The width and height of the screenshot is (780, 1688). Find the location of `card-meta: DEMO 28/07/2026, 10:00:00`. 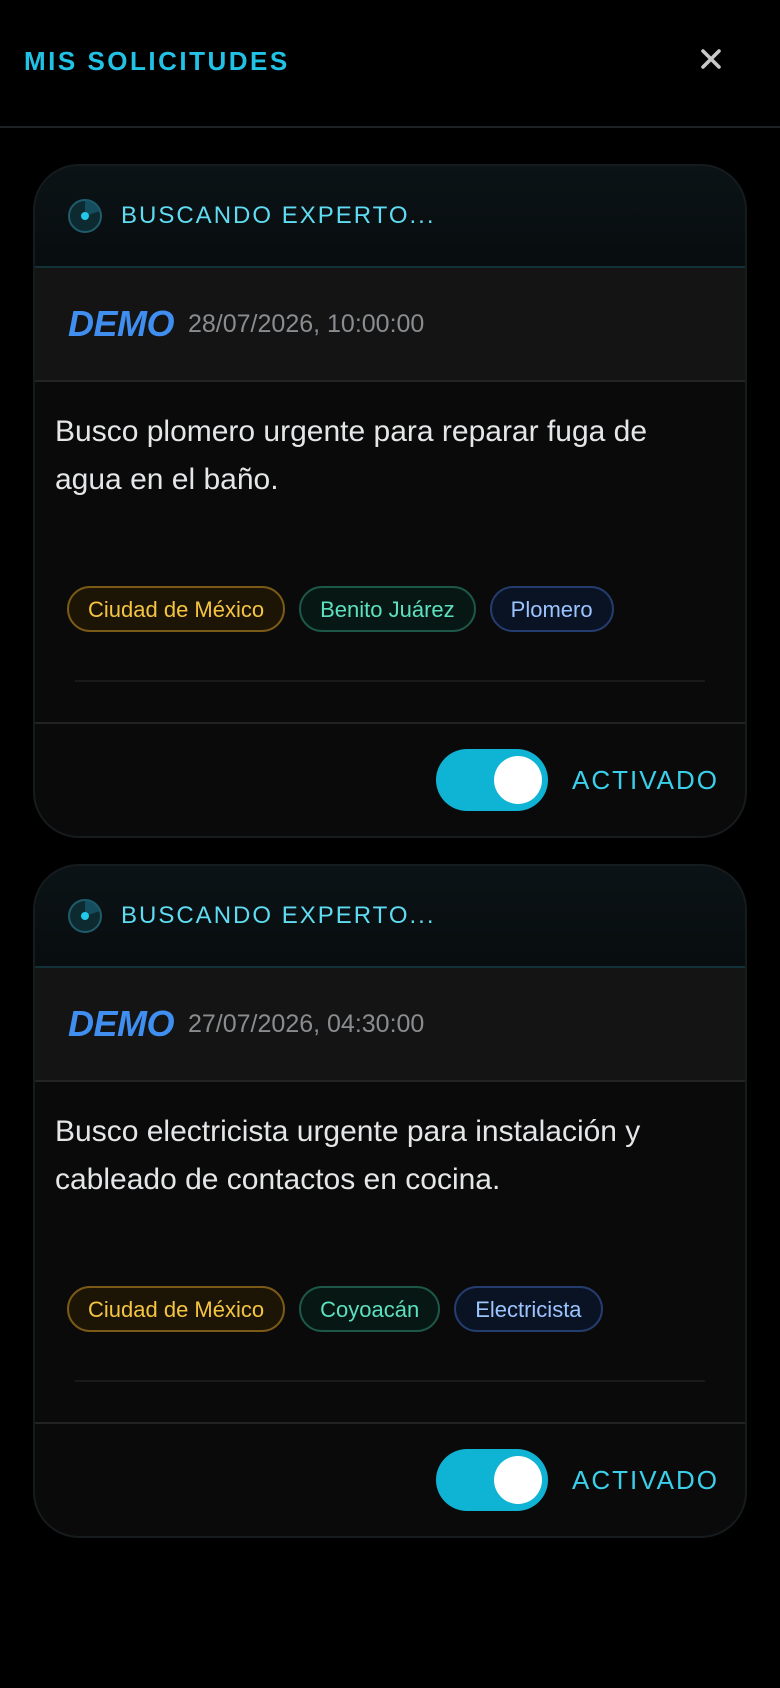

card-meta: DEMO 28/07/2026, 10:00:00 is located at coordinates (390, 325).